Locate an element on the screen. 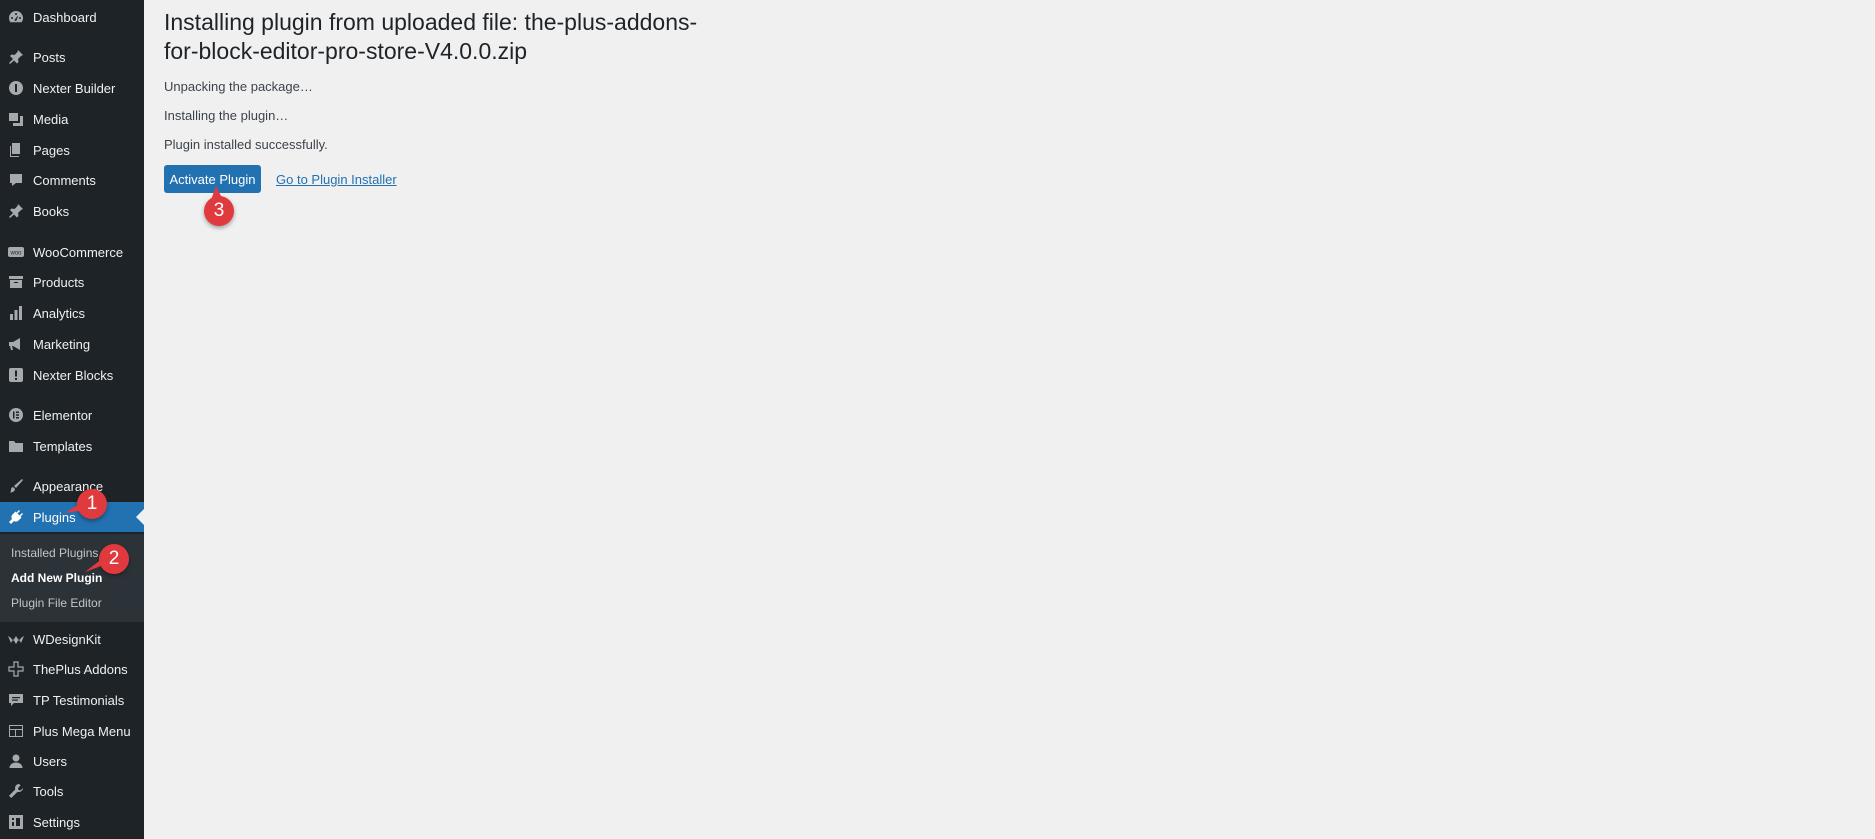  woo-icon: woo is located at coordinates (16, 252).